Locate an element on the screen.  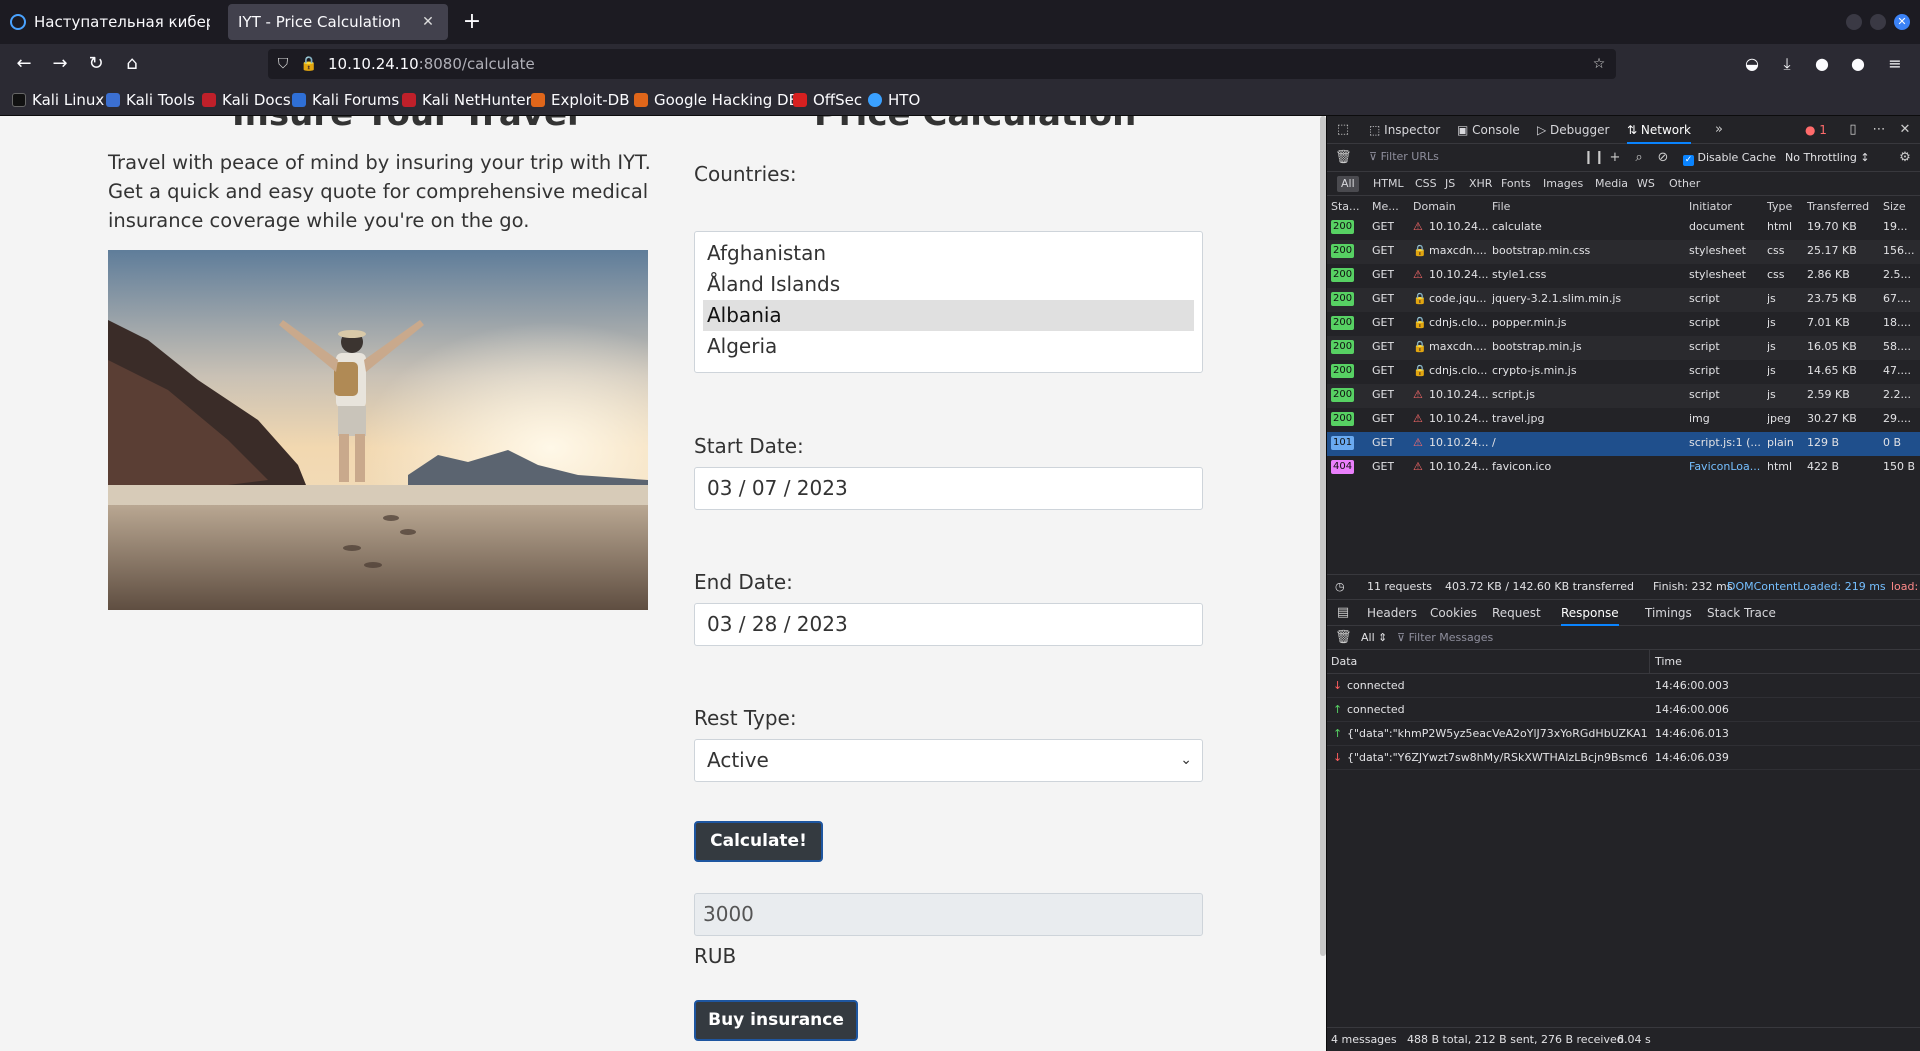
search-icon: ⌕ is located at coordinates (1639, 158).